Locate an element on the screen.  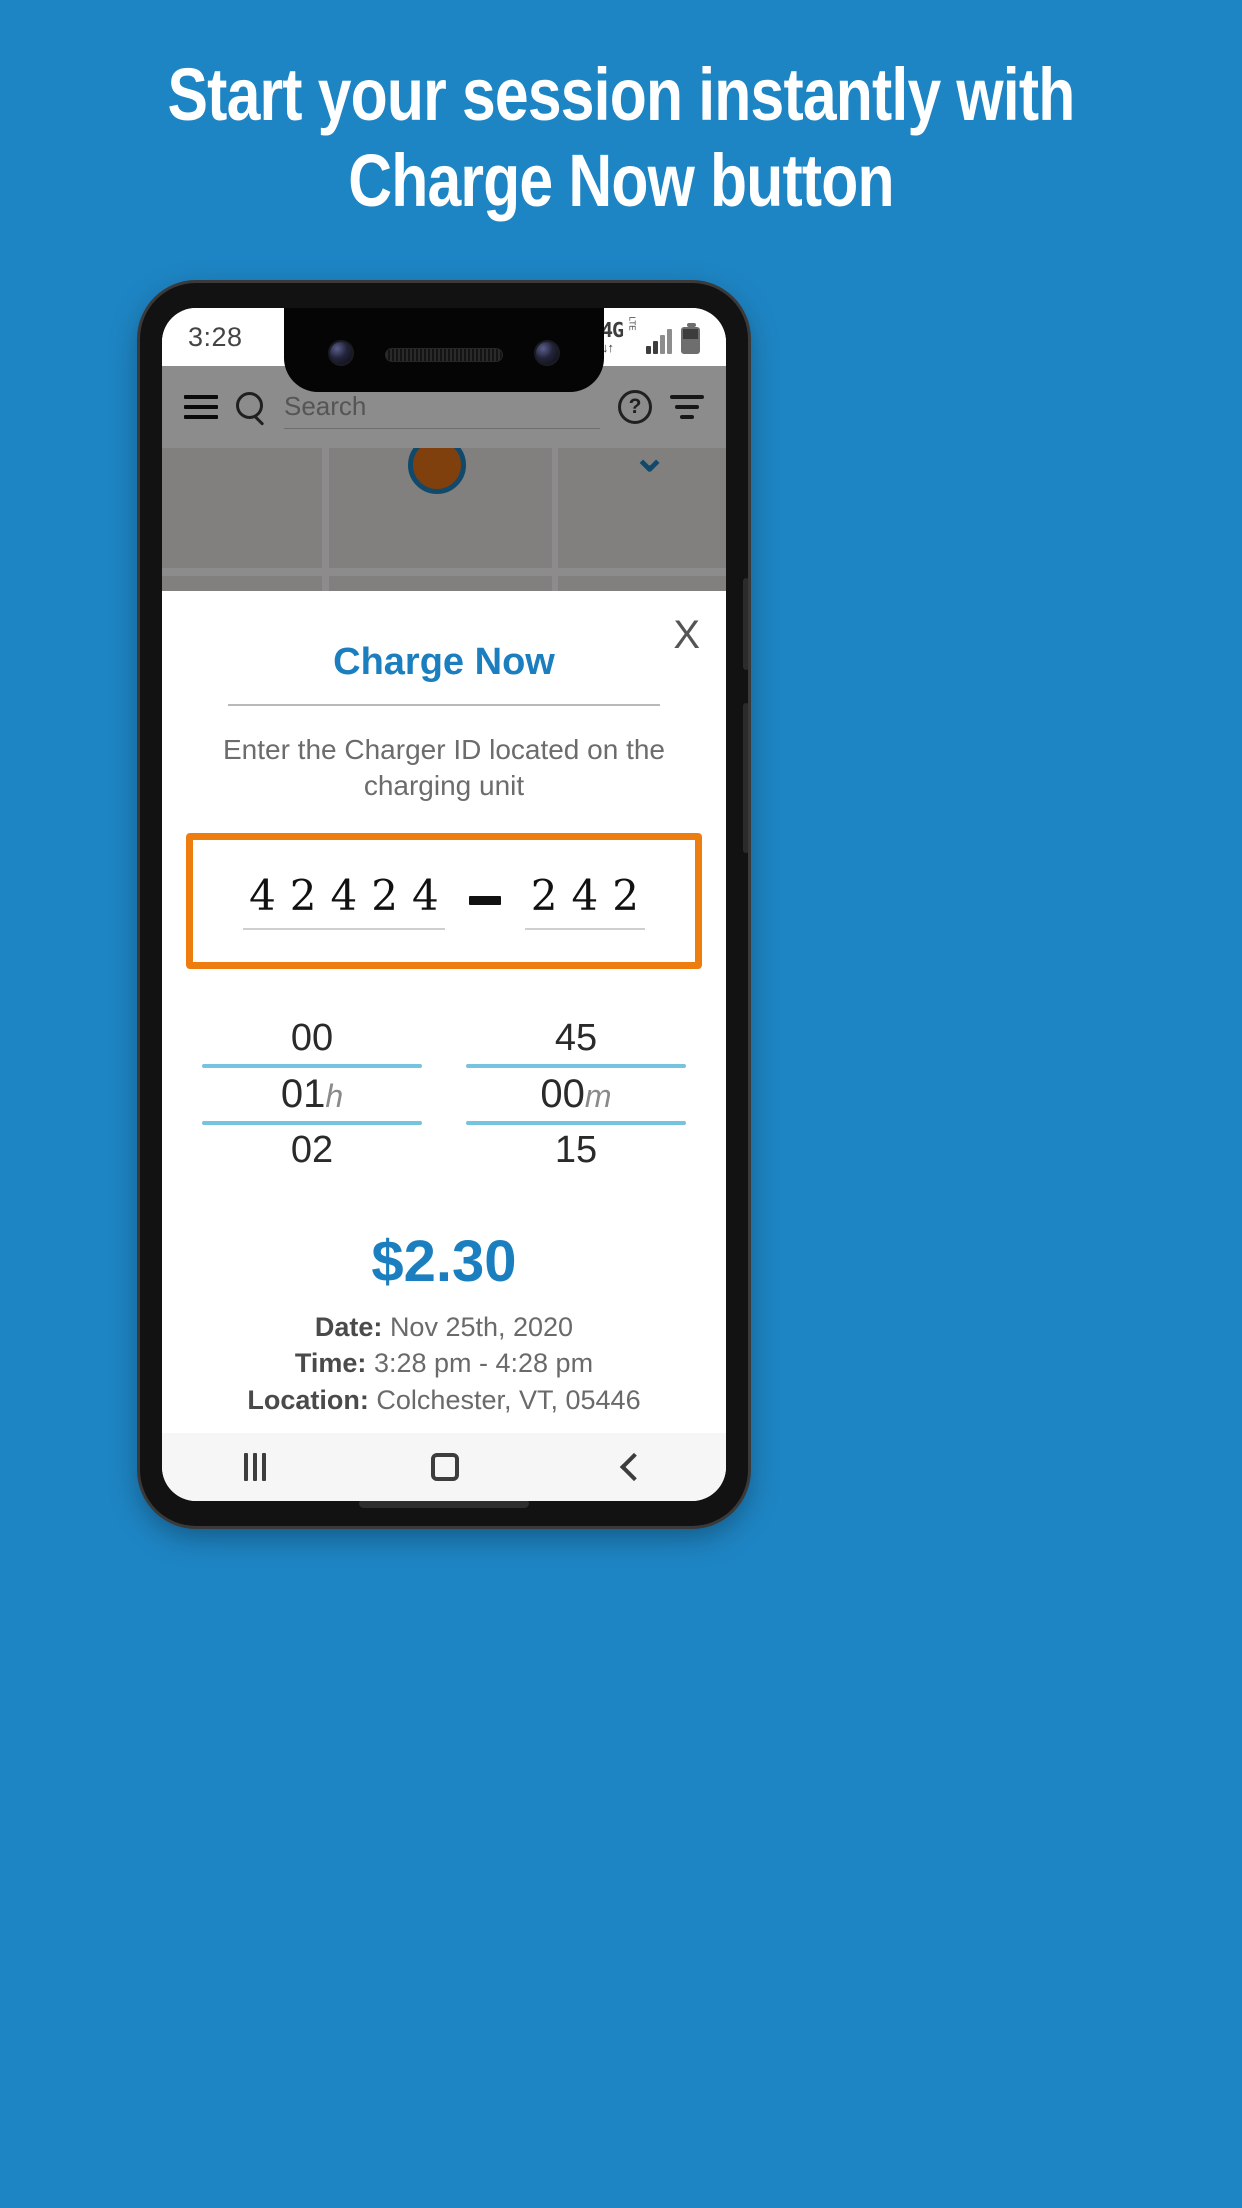
dialog-header: X Charge Now is located at coordinates (444, 656).